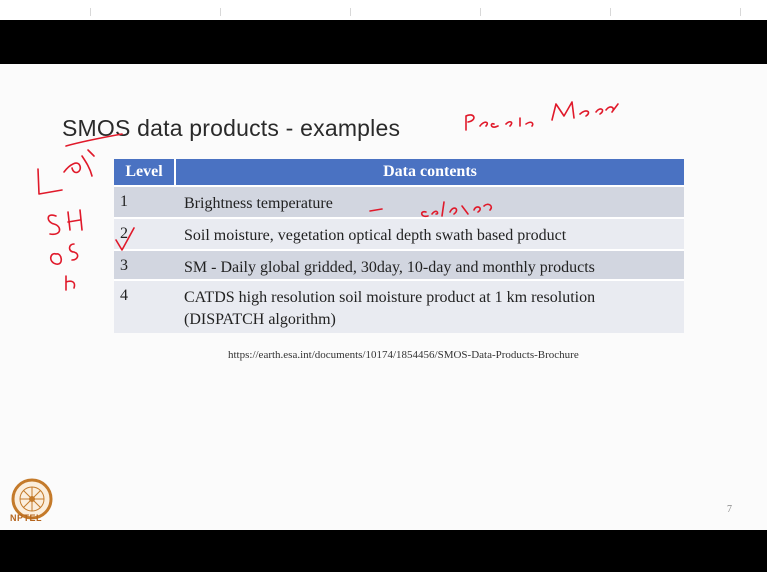  I want to click on bottom-black-bar, so click(383, 551).